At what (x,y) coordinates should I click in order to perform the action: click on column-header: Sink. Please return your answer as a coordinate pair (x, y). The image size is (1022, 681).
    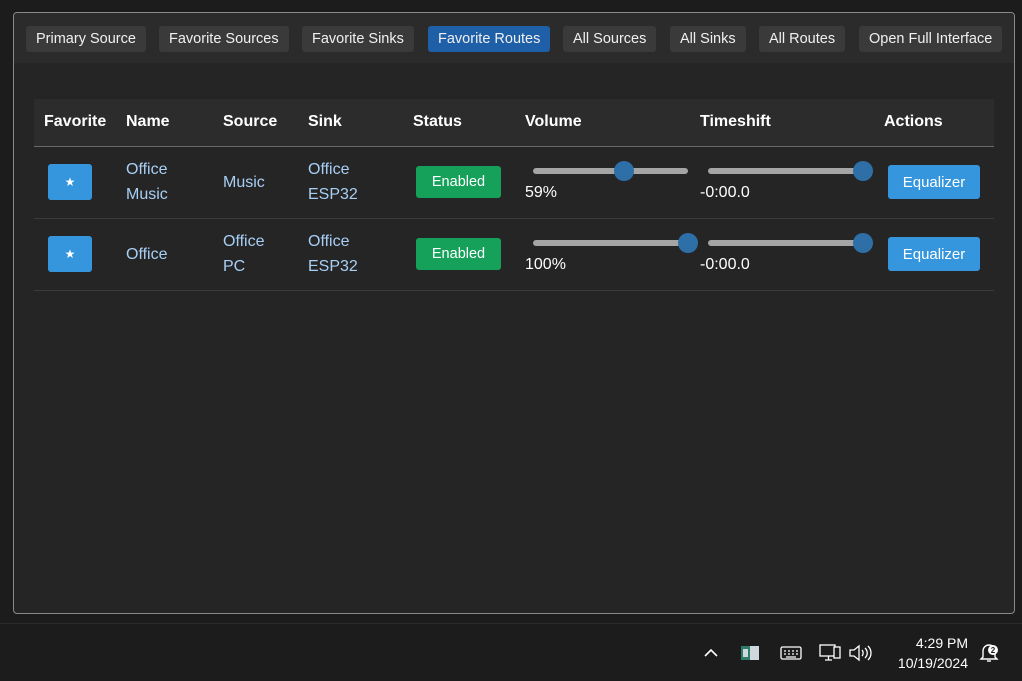
    Looking at the image, I should click on (325, 122).